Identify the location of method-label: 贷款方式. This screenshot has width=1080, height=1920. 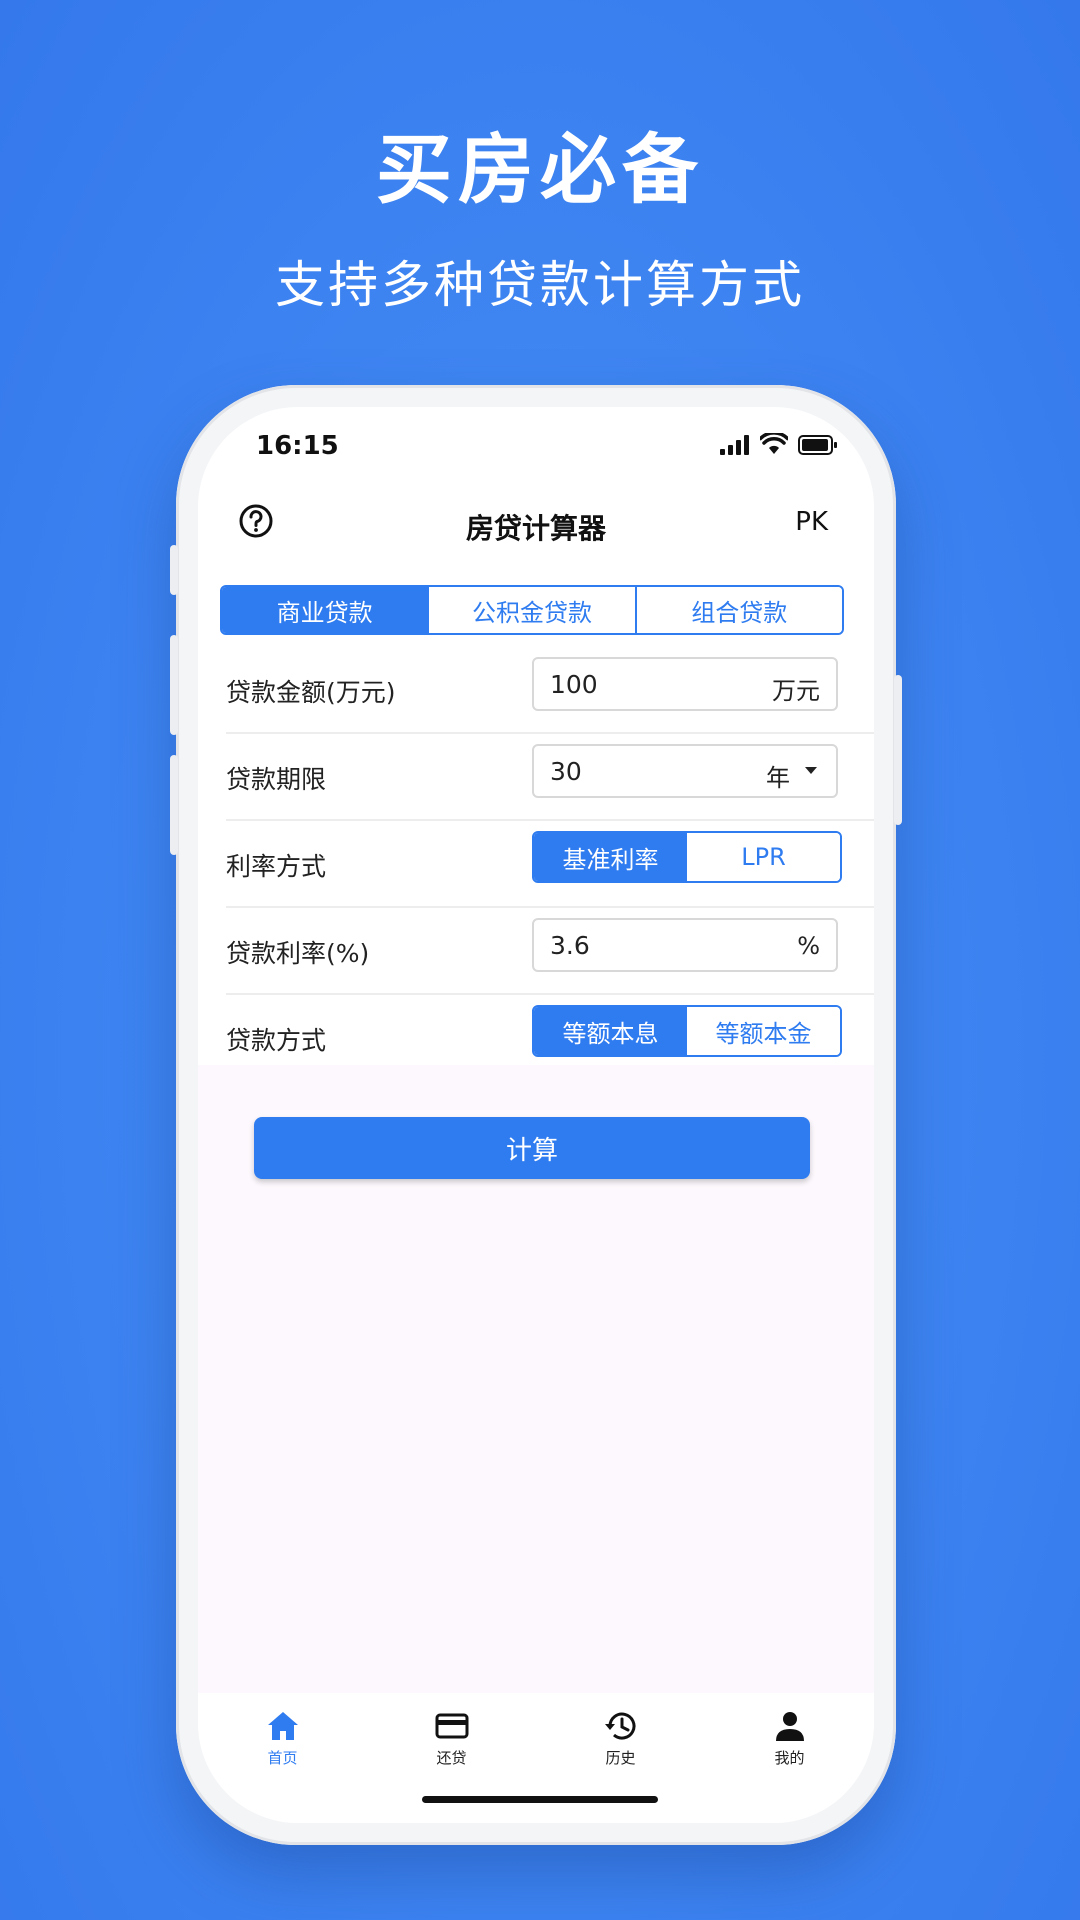
(276, 1040).